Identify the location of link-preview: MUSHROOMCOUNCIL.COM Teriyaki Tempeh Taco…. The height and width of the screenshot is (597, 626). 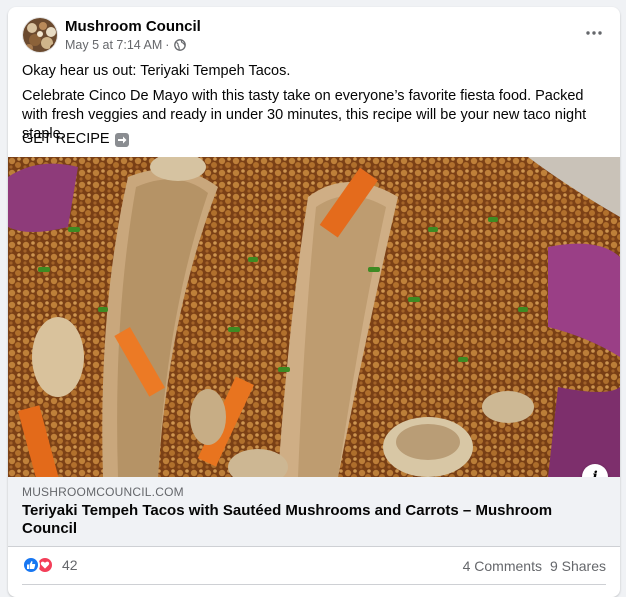
(314, 512).